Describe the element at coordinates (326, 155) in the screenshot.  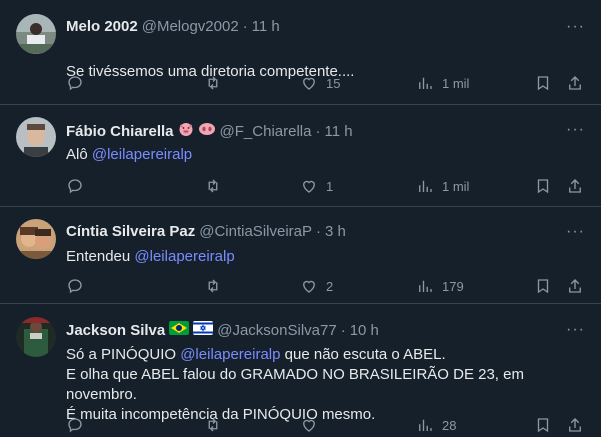
I see `tweet-text: Alô @leilapereiralp` at that location.